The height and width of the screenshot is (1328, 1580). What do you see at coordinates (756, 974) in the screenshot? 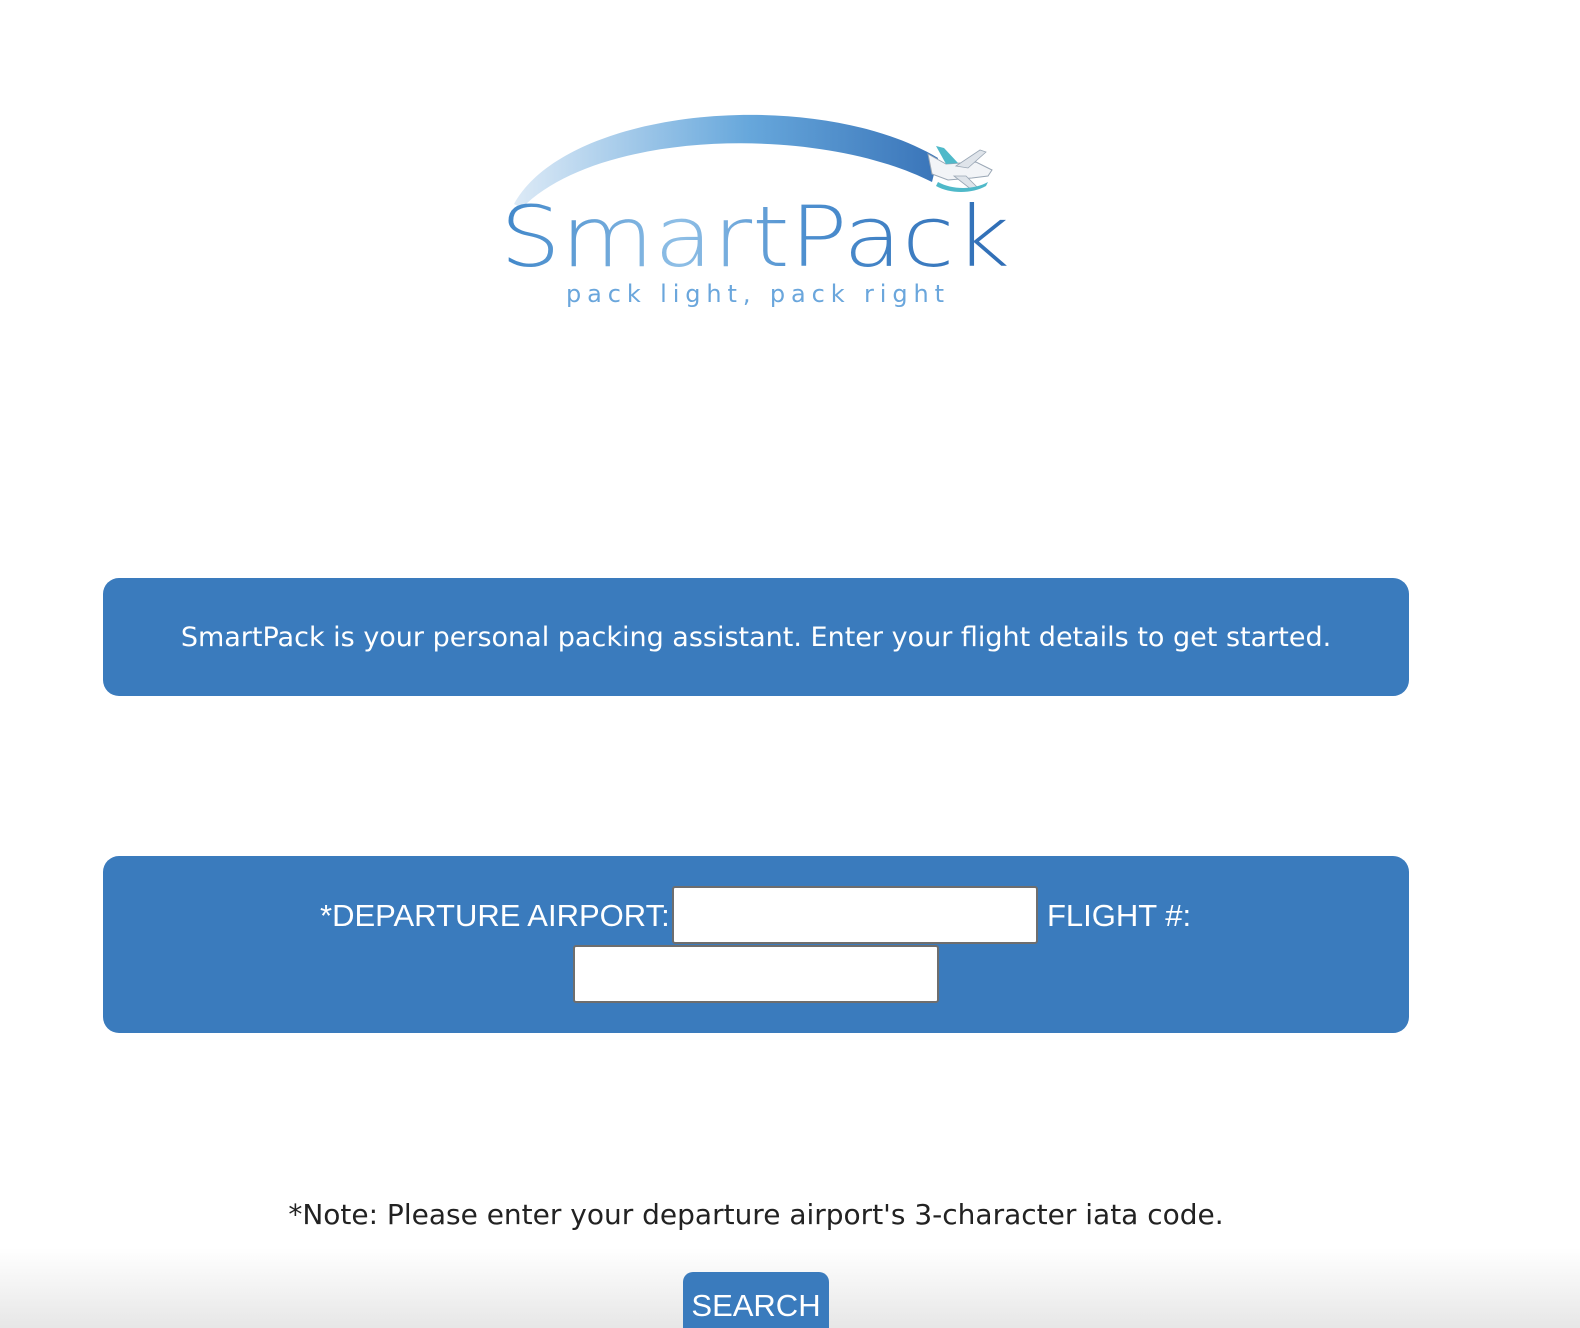
I see `flight-number-input` at bounding box center [756, 974].